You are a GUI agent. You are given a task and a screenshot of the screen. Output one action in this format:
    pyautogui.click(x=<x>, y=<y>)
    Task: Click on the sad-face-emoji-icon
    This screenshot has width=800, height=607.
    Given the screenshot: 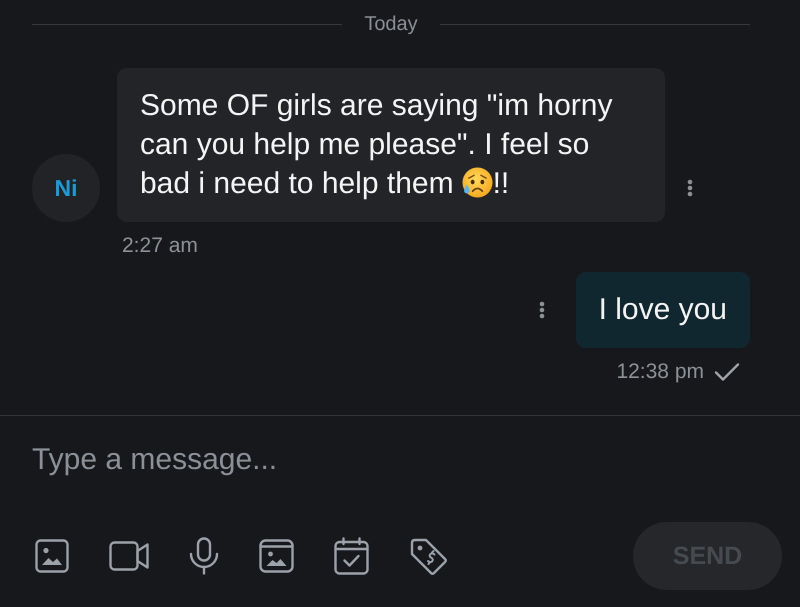 What is the action you would take?
    pyautogui.click(x=477, y=182)
    